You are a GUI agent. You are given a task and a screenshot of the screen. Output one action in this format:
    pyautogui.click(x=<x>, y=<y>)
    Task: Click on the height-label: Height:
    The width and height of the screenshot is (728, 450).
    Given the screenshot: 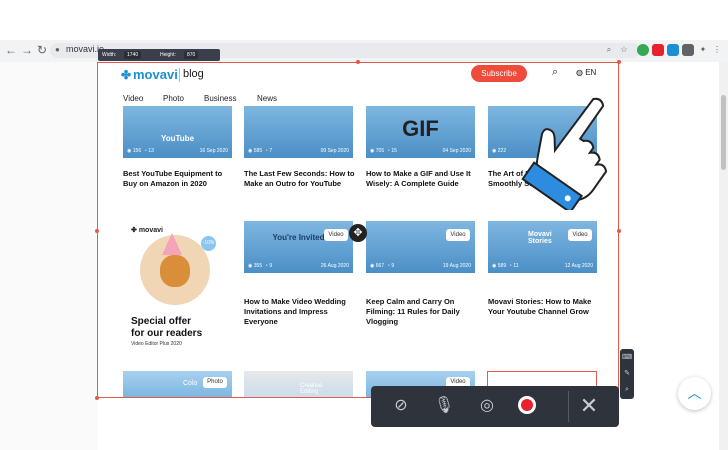 What is the action you would take?
    pyautogui.click(x=168, y=55)
    